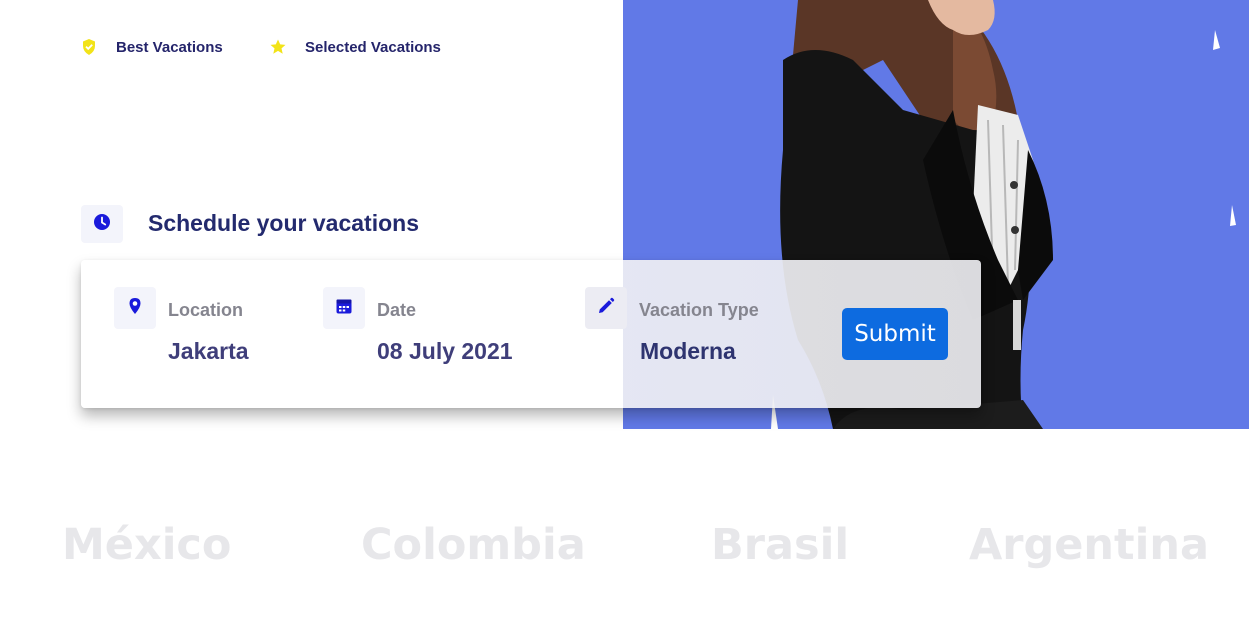  What do you see at coordinates (169, 47) in the screenshot?
I see `badge-label: Best Vacations` at bounding box center [169, 47].